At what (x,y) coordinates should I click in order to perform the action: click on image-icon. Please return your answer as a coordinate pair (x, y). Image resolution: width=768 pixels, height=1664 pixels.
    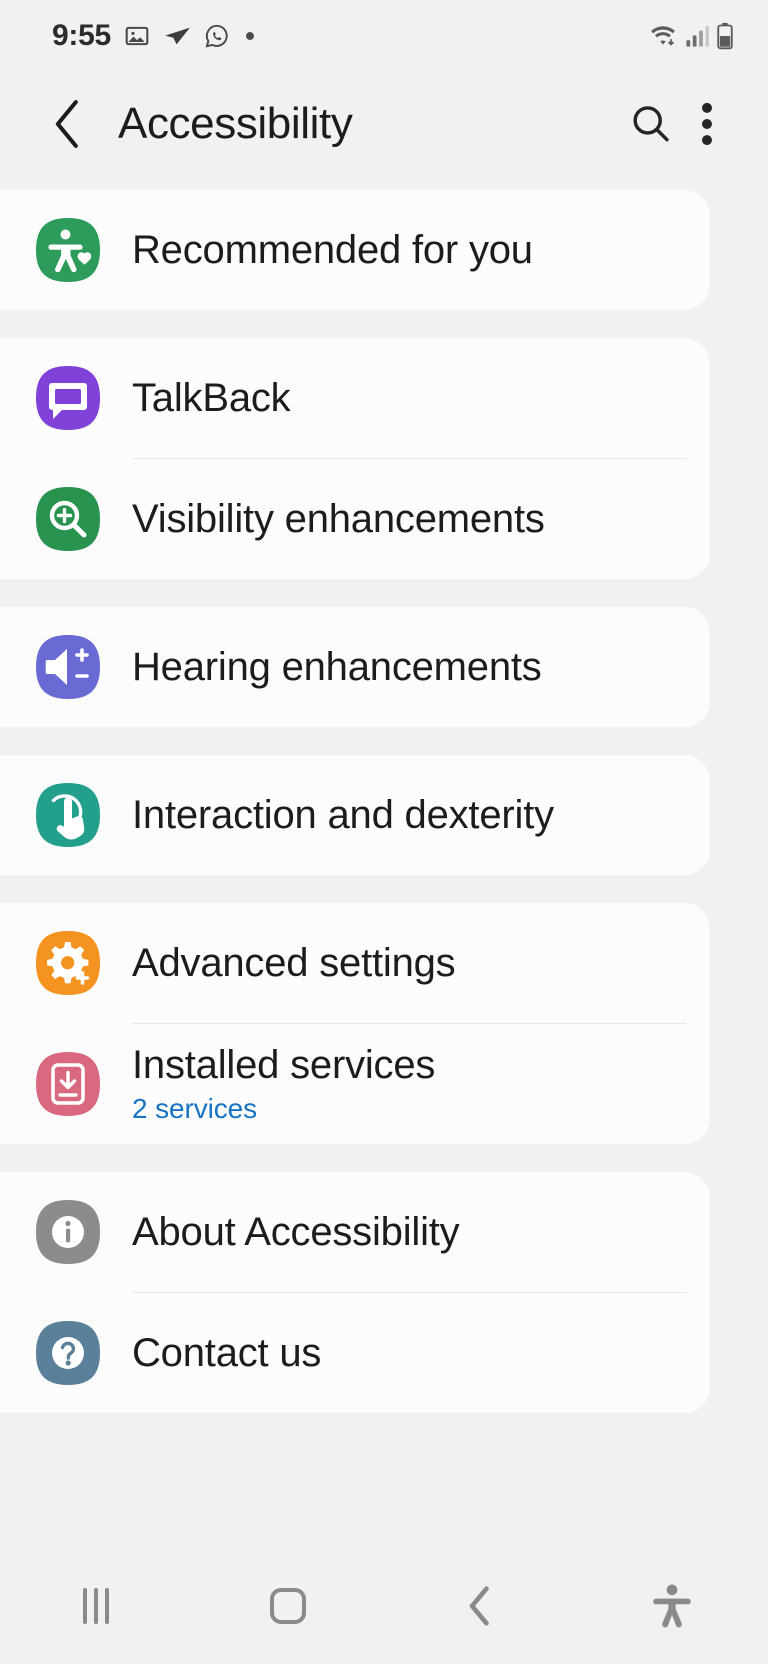
    Looking at the image, I should click on (137, 36).